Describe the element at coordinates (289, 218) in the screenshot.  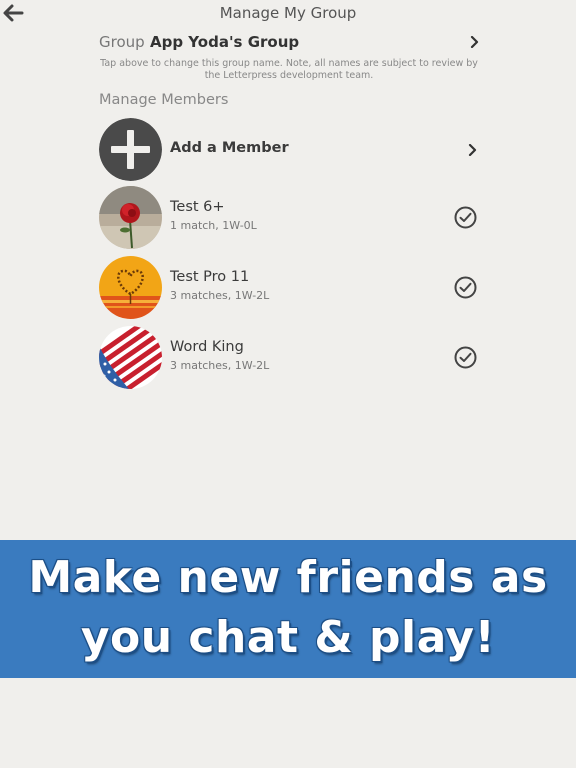
I see `member-row: Test 6+ 1 match, 1W-0L` at that location.